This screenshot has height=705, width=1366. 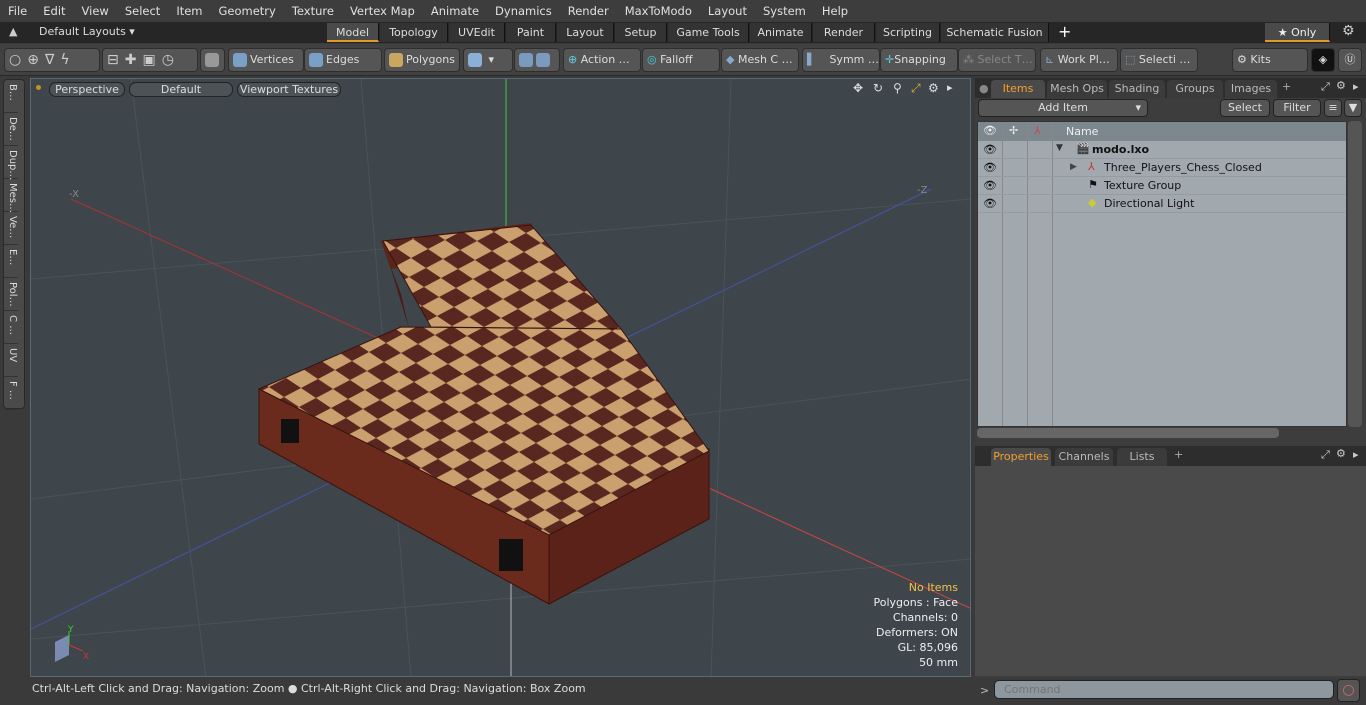 What do you see at coordinates (382, 11) in the screenshot?
I see `menu-vertex-map: Vertex Map` at bounding box center [382, 11].